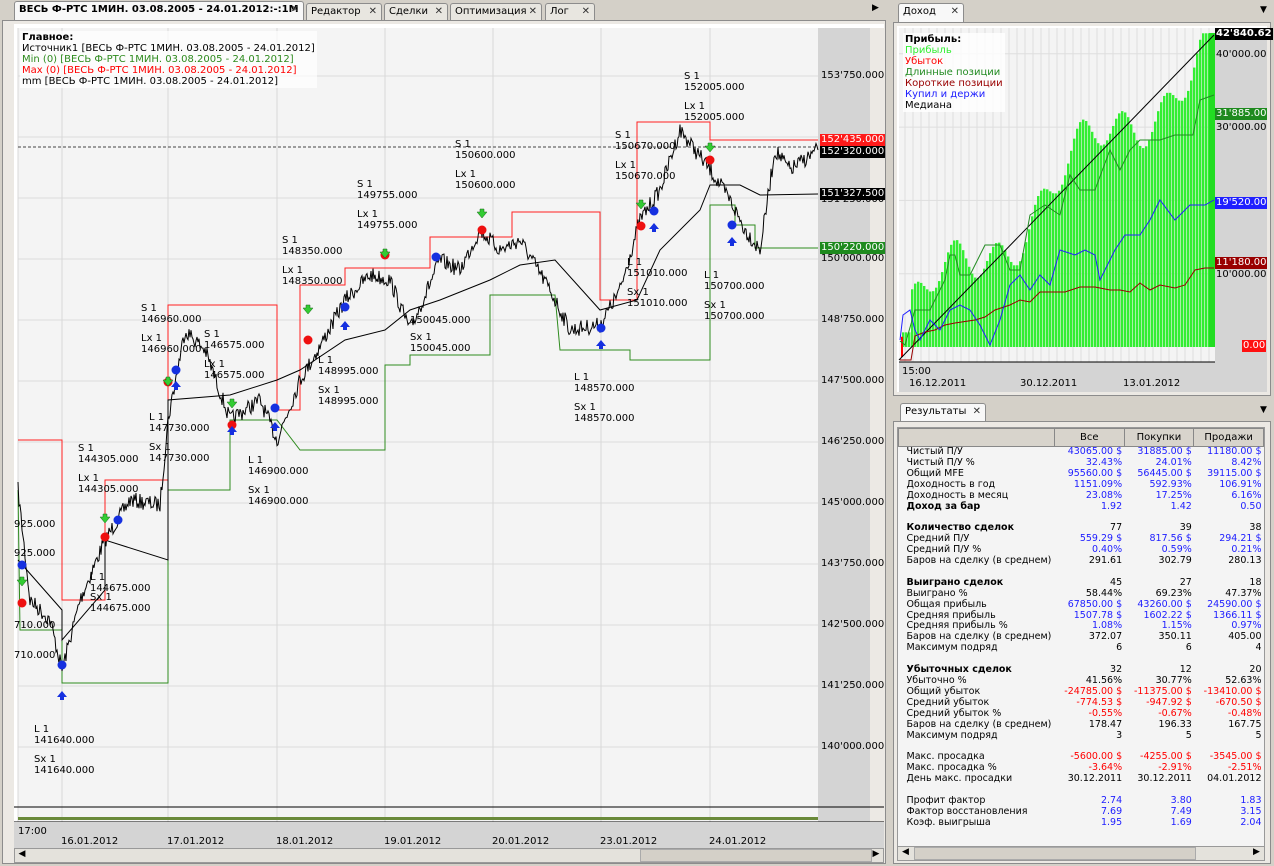  Describe the element at coordinates (1228, 437) in the screenshot. I see `column-header-sells: Продажи` at that location.